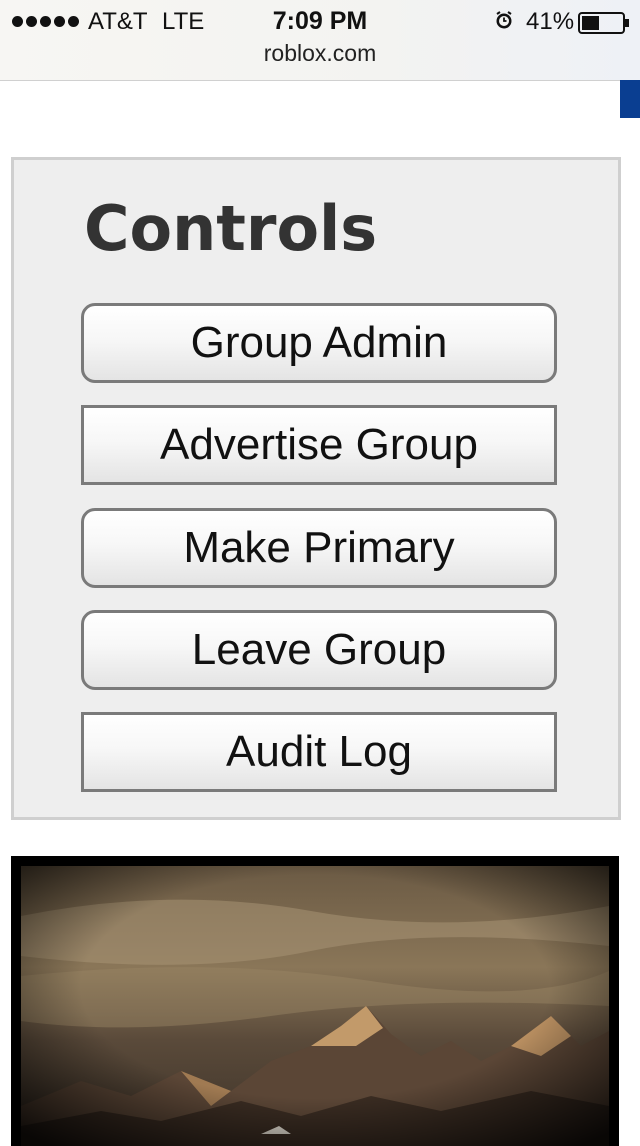 The width and height of the screenshot is (640, 1146). I want to click on address-bar-url: roblox.com, so click(320, 53).